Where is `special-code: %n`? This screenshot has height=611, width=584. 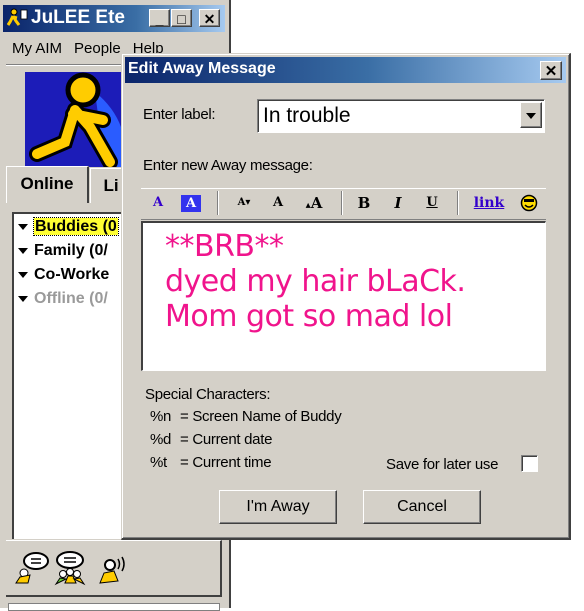 special-code: %n is located at coordinates (161, 416).